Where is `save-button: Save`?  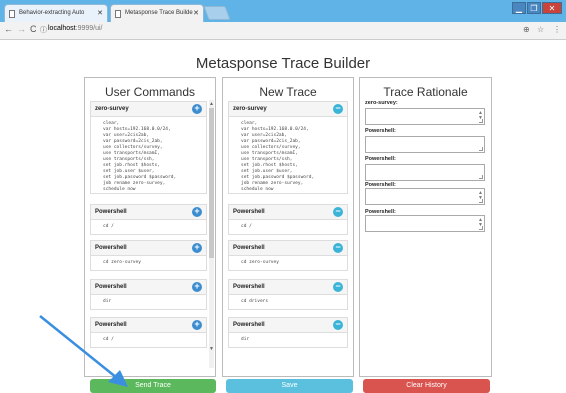
save-button: Save is located at coordinates (289, 386).